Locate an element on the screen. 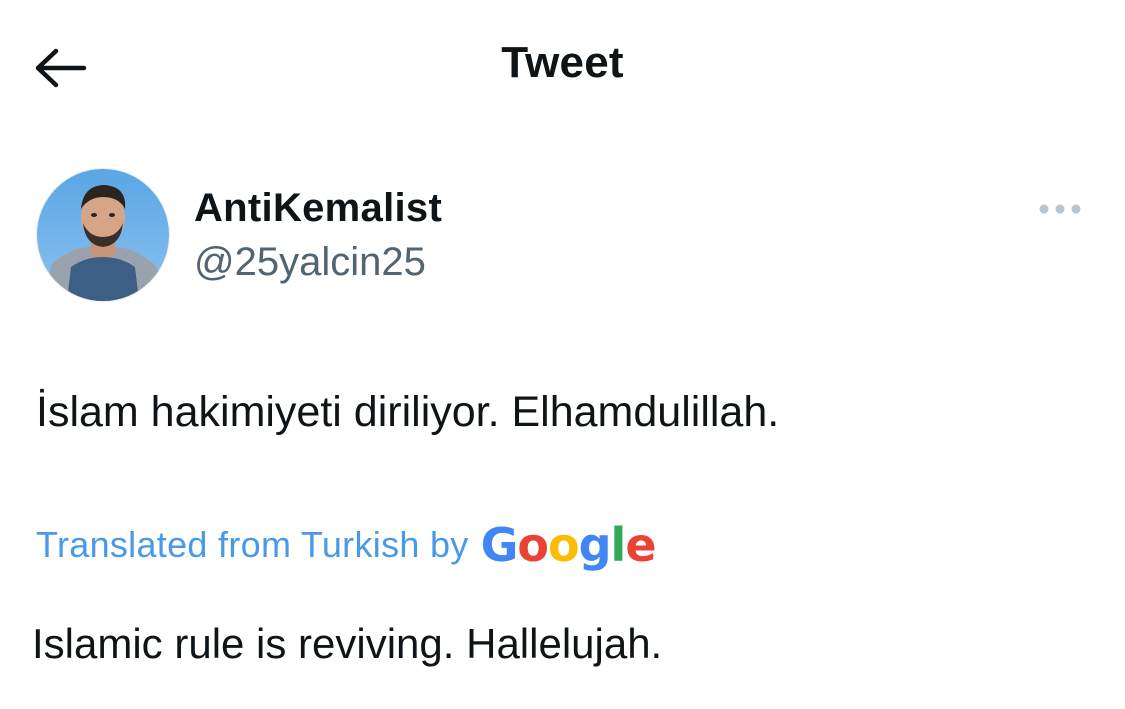 The image size is (1125, 709). google-logo-letter: g is located at coordinates (595, 545).